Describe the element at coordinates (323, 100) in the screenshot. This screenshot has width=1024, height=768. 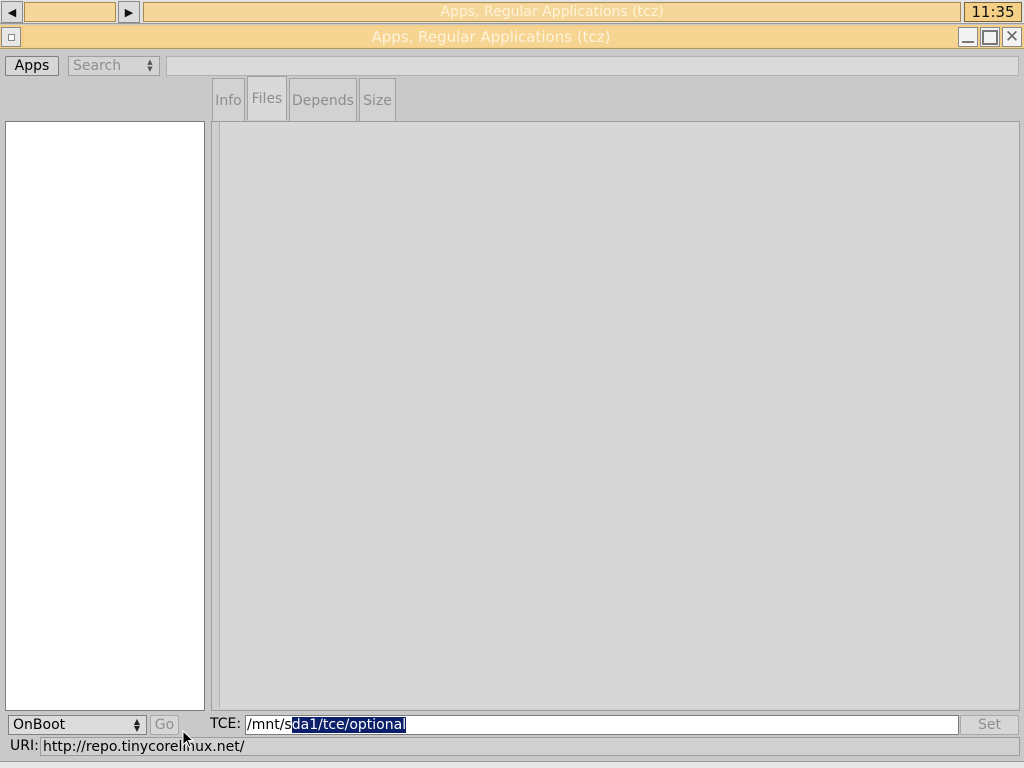
I see `tab-depends: Depends` at that location.